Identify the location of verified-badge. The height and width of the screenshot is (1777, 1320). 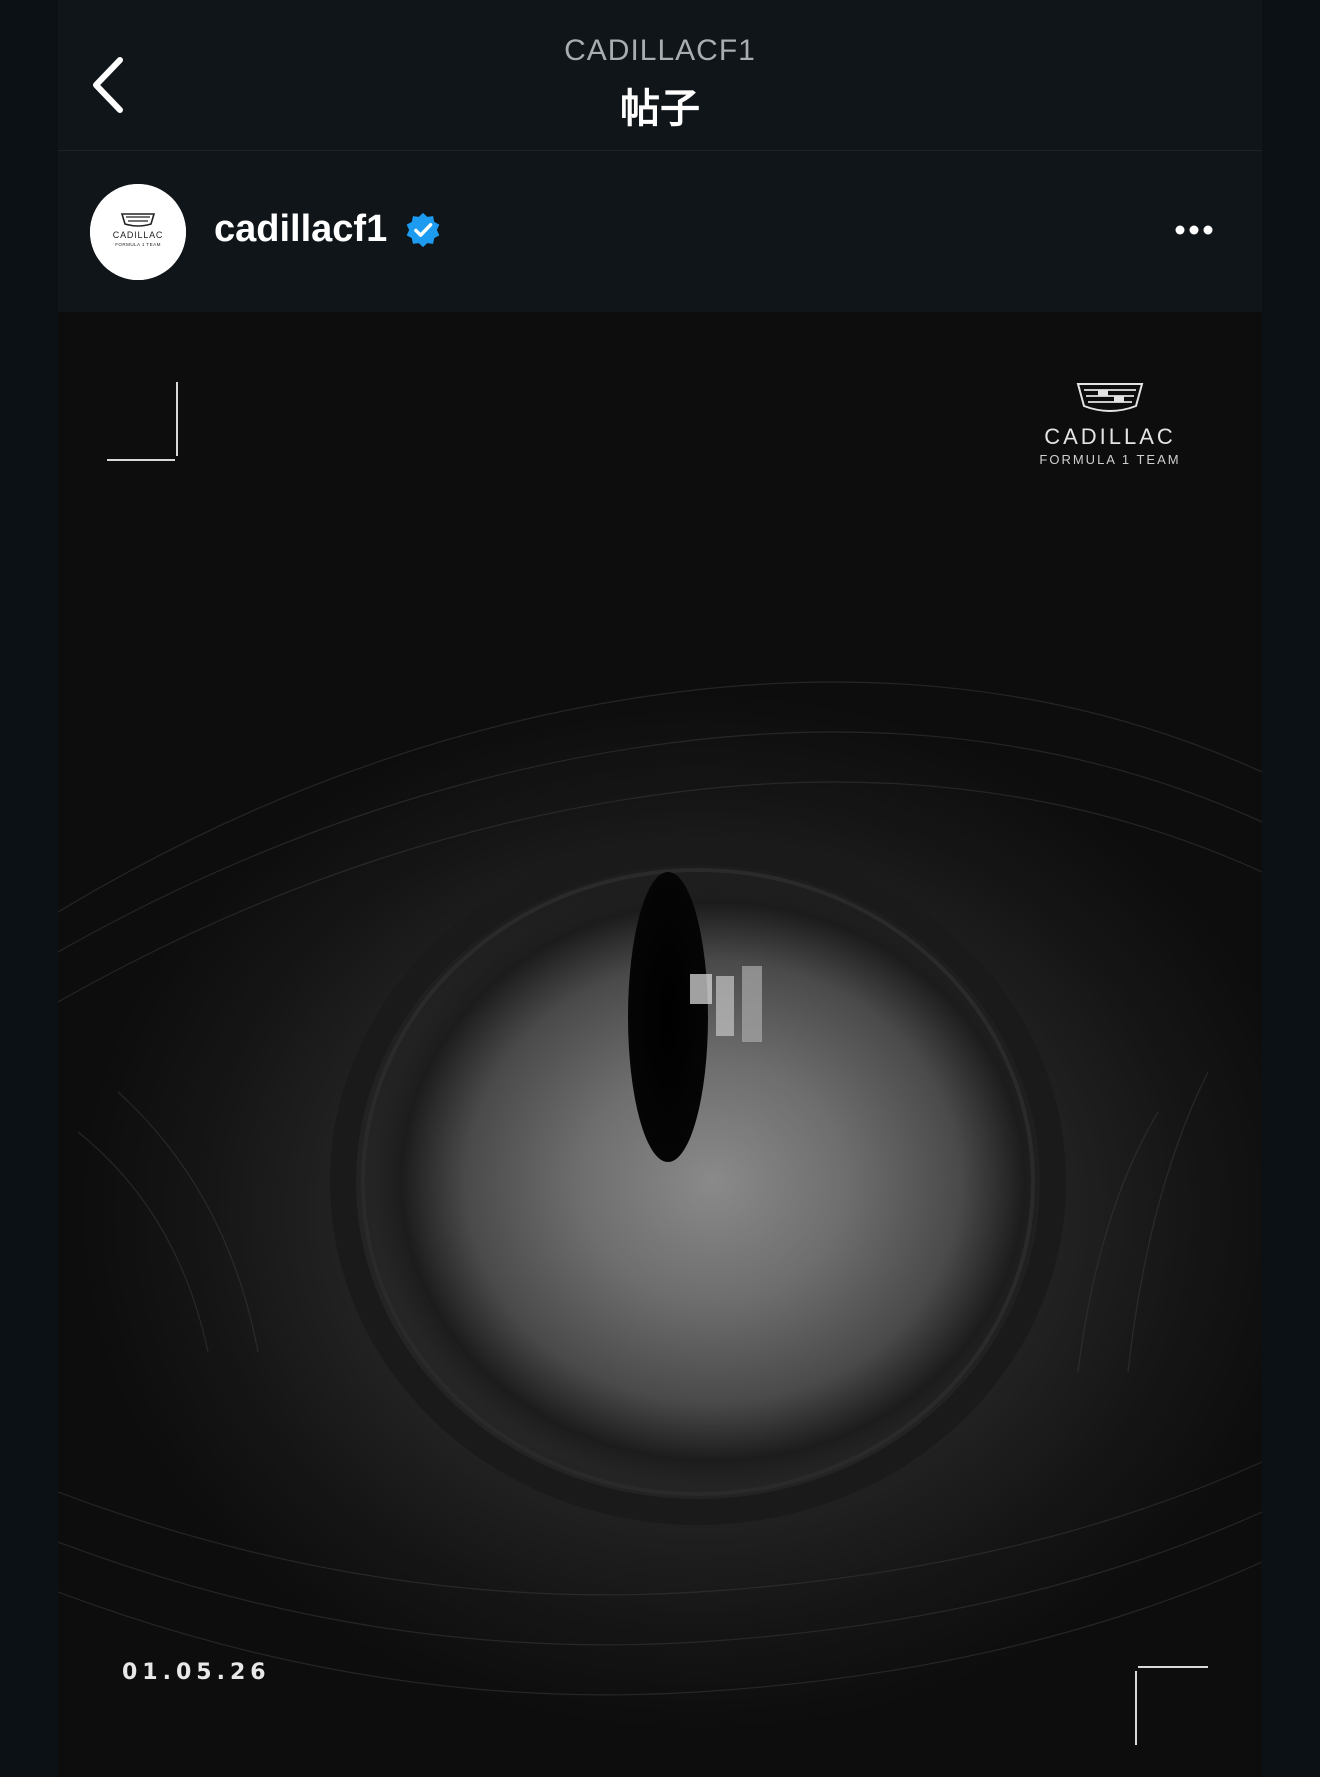
(423, 230).